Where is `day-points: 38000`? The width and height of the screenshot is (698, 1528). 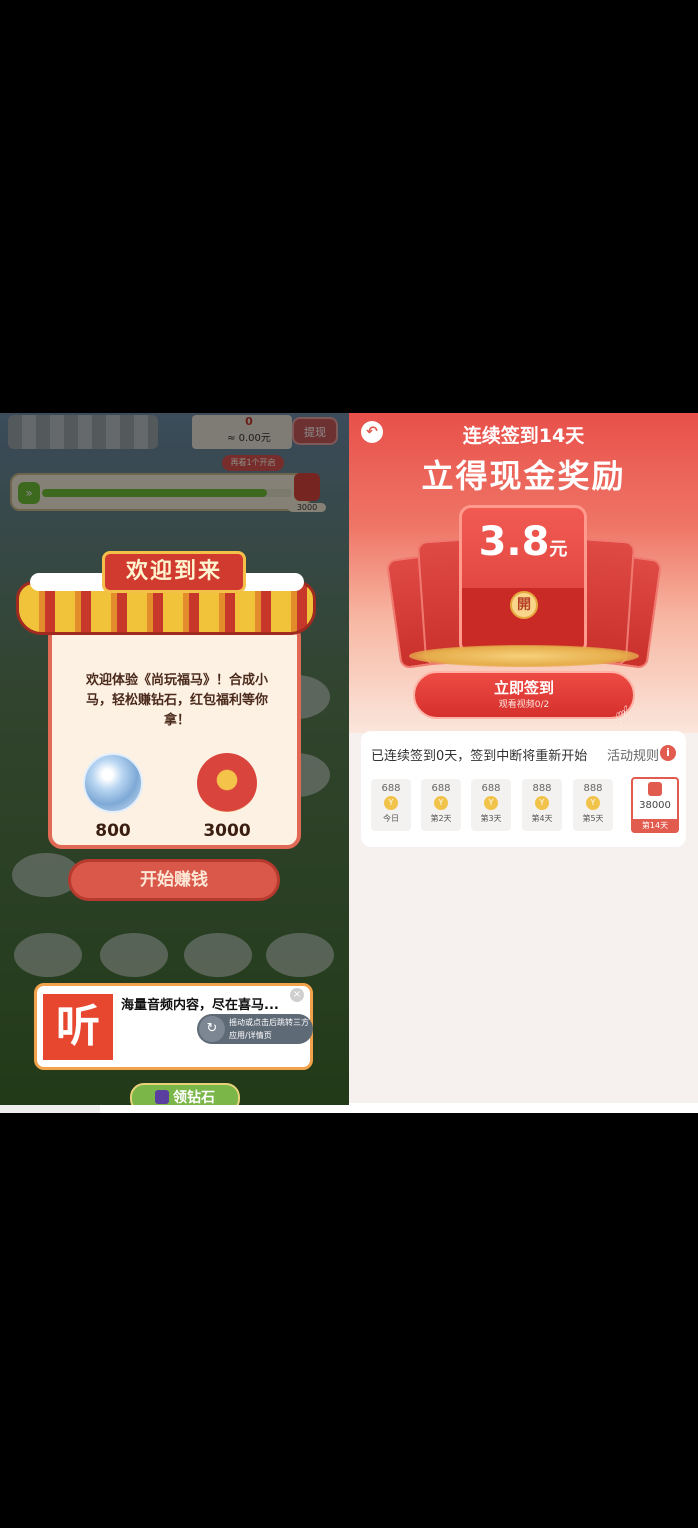 day-points: 38000 is located at coordinates (655, 805).